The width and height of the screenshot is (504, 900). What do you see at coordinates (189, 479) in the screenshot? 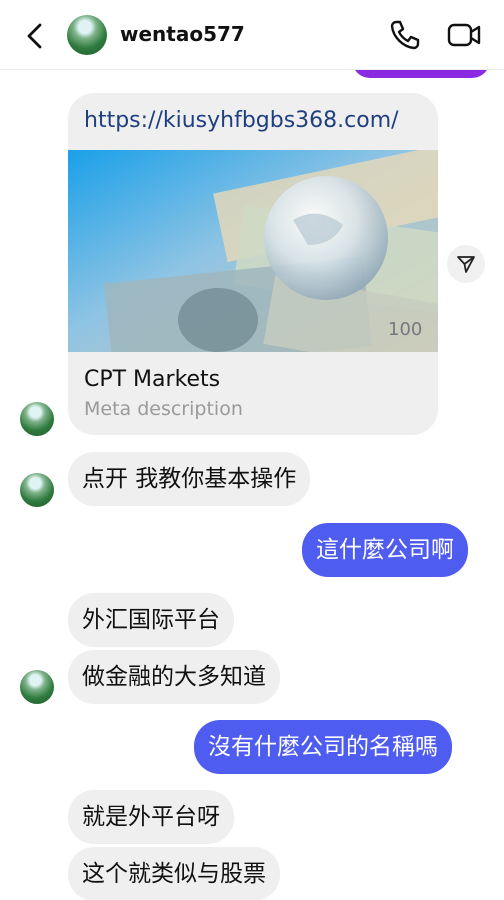
I see `incoming-message: 点开 我教你基本操作` at bounding box center [189, 479].